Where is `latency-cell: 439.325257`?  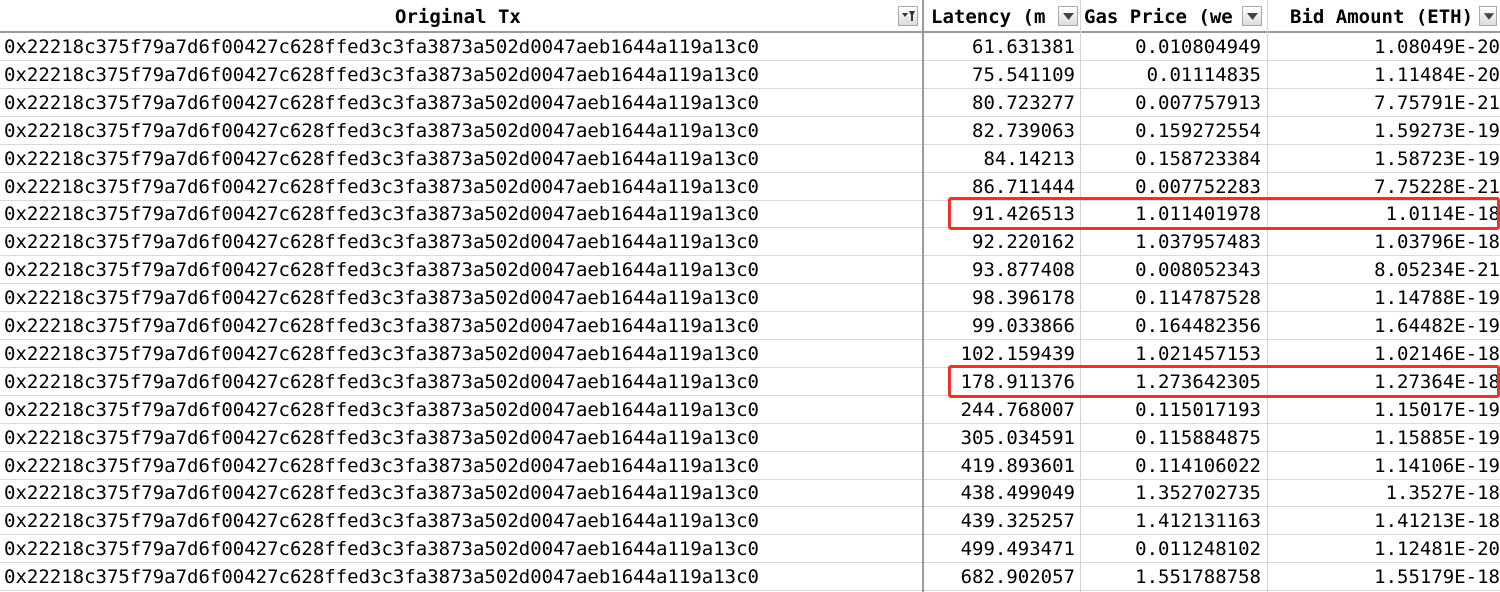 latency-cell: 439.325257 is located at coordinates (1000, 520).